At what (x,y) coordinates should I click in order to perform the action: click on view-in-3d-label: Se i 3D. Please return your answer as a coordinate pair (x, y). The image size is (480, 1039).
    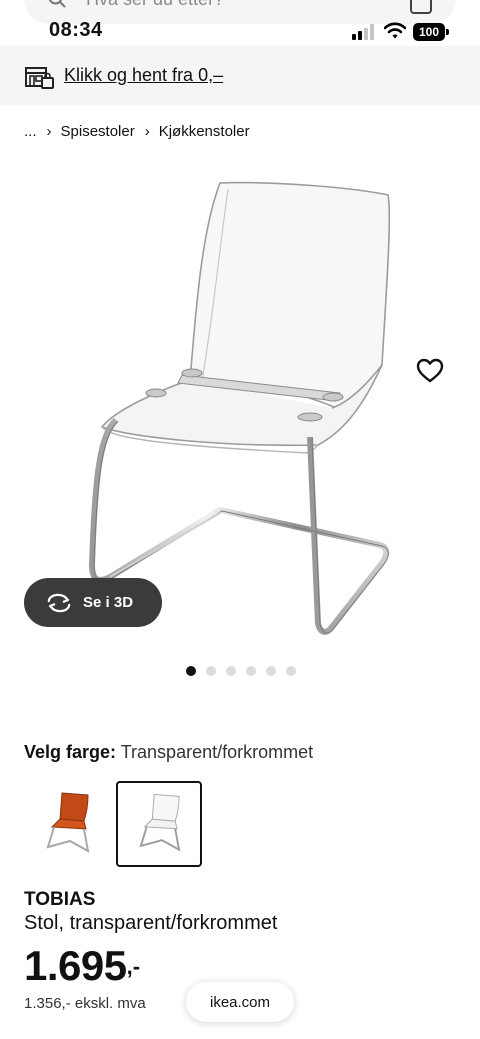
    Looking at the image, I should click on (108, 602).